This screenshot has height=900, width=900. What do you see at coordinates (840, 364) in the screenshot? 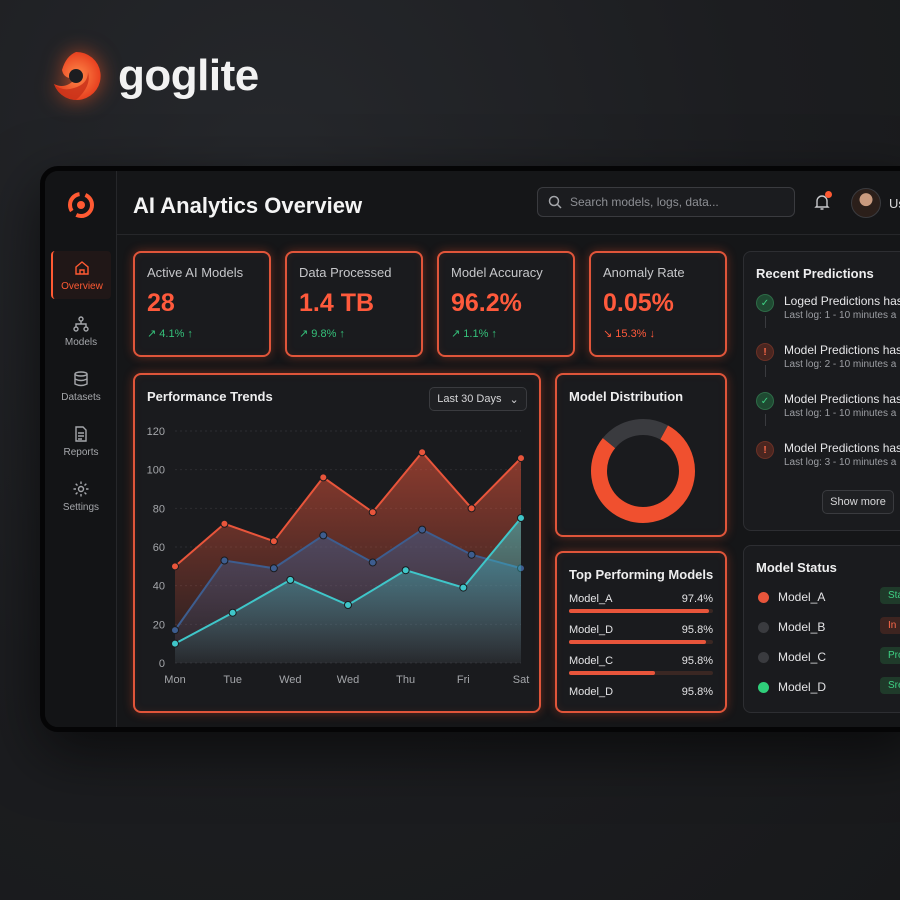
I see `prediction-timestamp: Last log: 2 - 10 minutes a` at bounding box center [840, 364].